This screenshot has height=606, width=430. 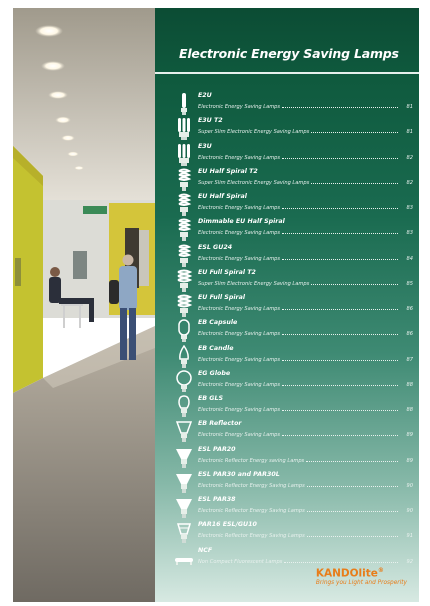 What do you see at coordinates (216, 348) in the screenshot?
I see `item-name: EB Candle` at bounding box center [216, 348].